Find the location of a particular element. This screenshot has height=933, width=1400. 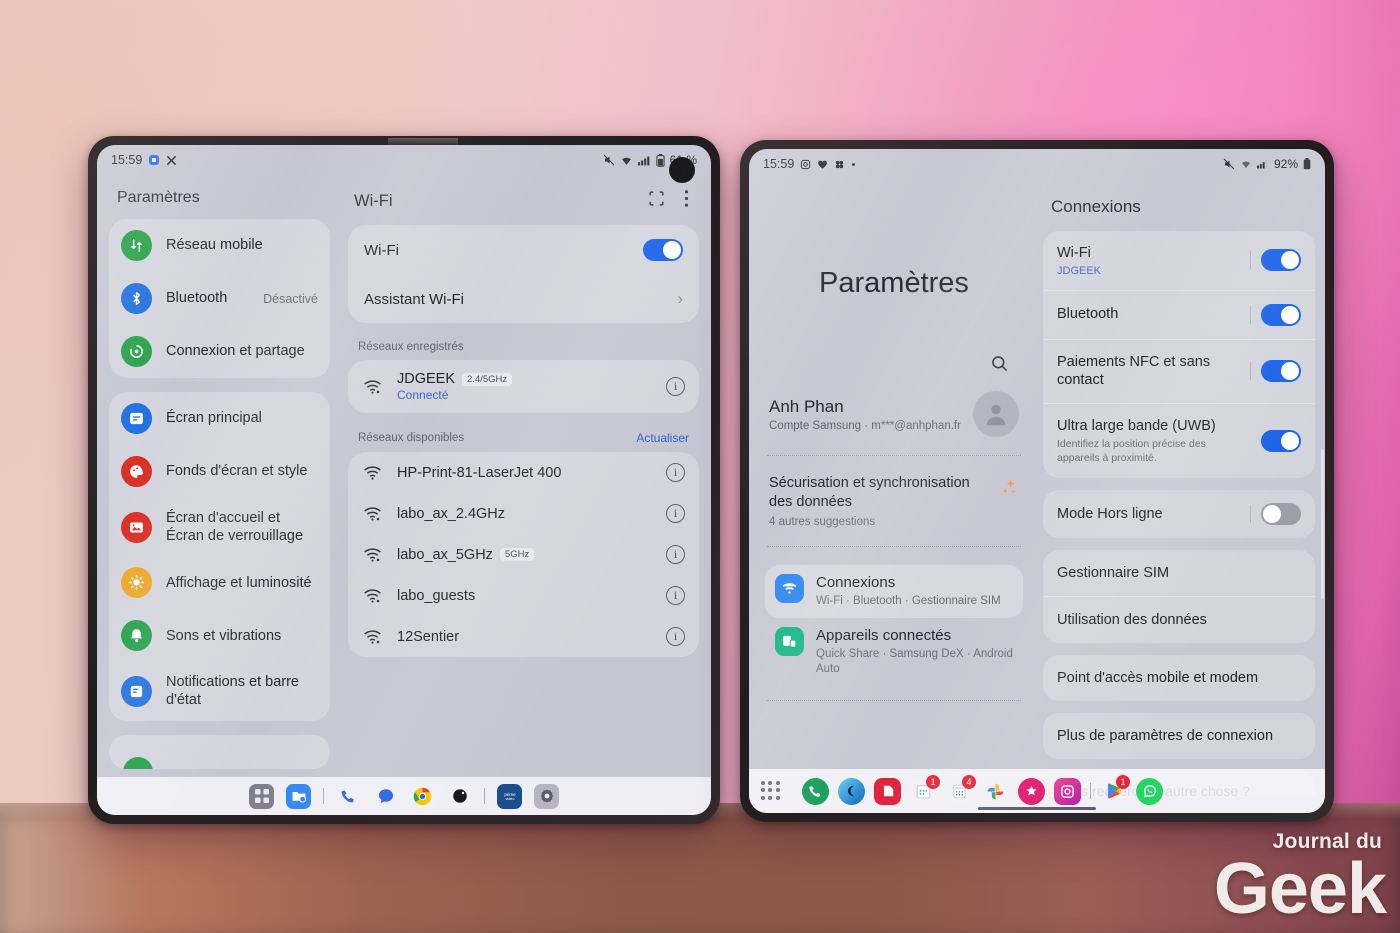

samsung-notes-icon is located at coordinates (887, 791).